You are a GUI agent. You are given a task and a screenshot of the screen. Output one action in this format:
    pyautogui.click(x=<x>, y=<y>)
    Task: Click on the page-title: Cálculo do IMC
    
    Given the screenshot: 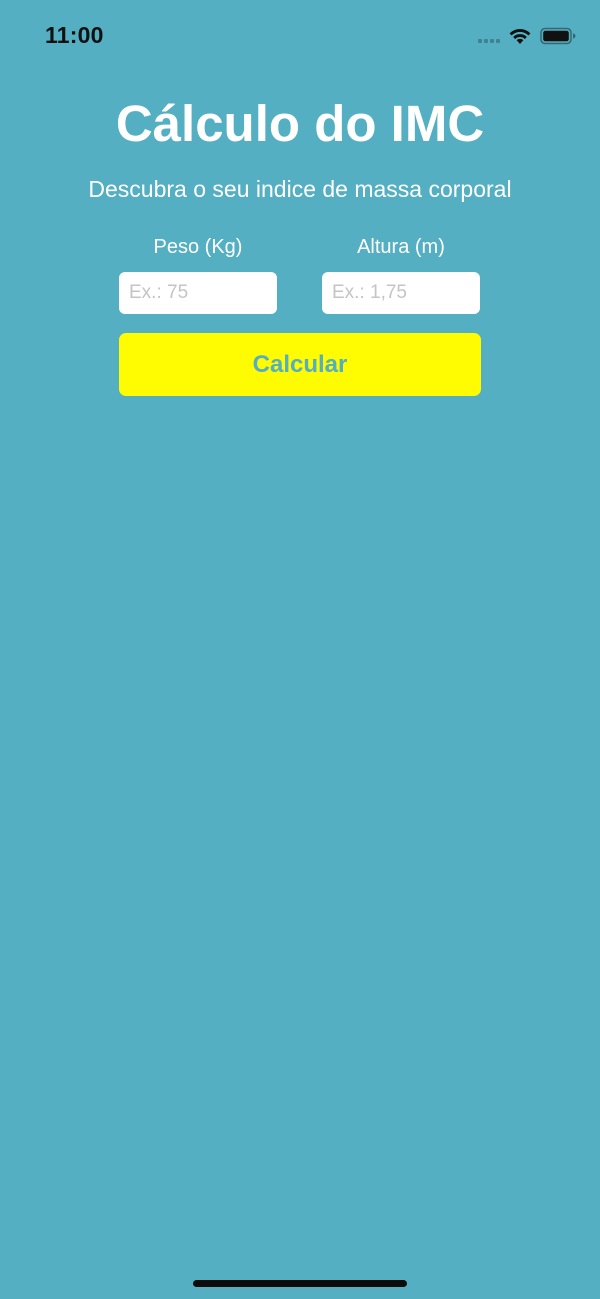 What is the action you would take?
    pyautogui.click(x=300, y=123)
    